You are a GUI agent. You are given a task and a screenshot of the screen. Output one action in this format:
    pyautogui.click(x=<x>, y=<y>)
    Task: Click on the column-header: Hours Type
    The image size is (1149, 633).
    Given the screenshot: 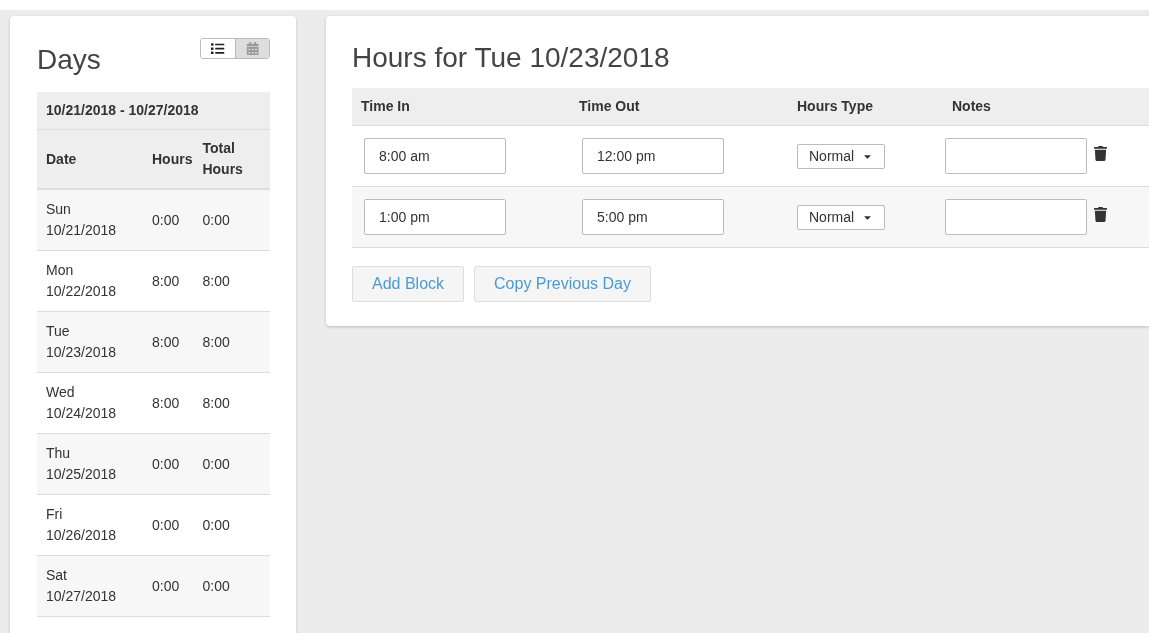 What is the action you would take?
    pyautogui.click(x=865, y=107)
    